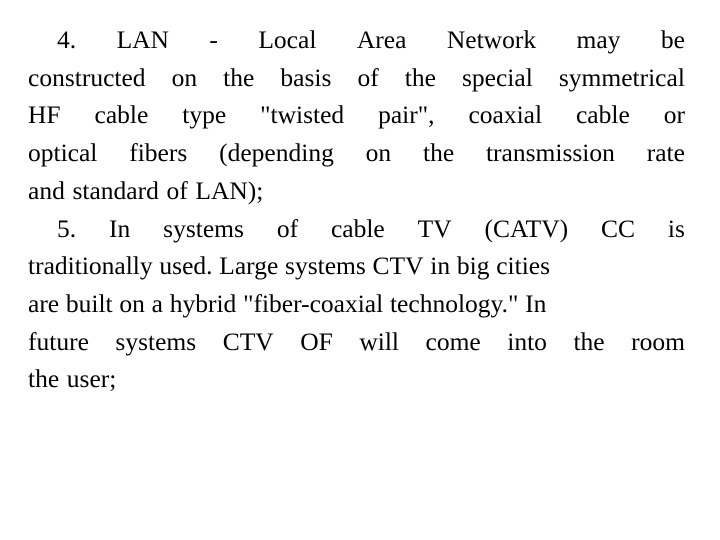 The height and width of the screenshot is (540, 720). I want to click on text-line: the user;, so click(356, 379).